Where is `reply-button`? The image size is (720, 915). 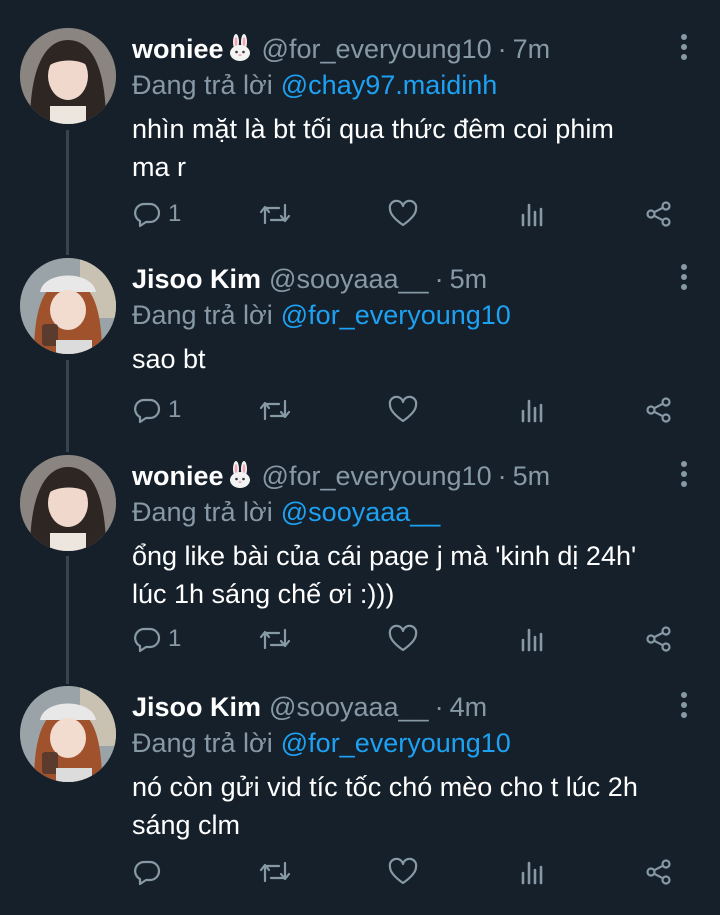
reply-button is located at coordinates (150, 872).